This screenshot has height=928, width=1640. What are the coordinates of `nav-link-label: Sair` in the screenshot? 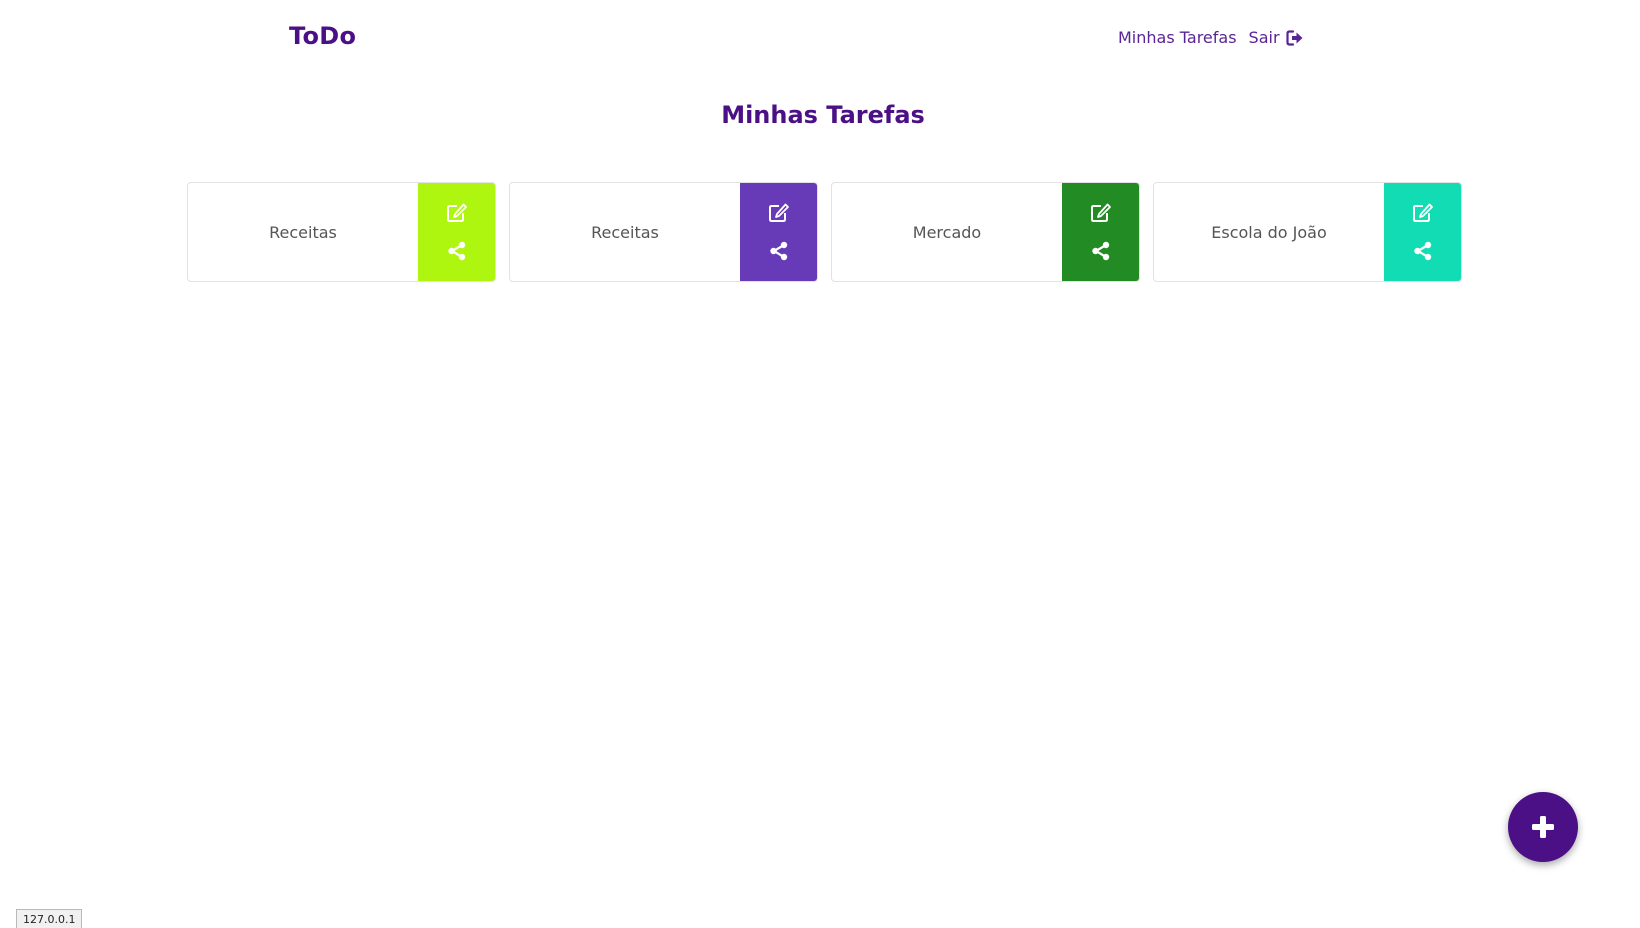 It's located at (1264, 37).